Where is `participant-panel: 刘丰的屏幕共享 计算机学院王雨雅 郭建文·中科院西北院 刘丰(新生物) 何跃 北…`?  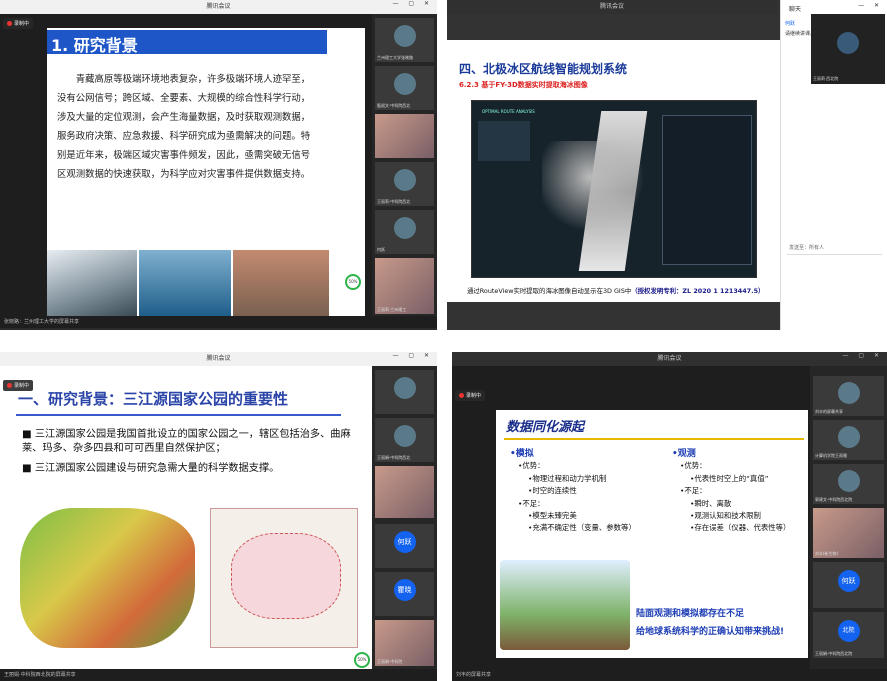 participant-panel: 刘丰的屏幕共享 计算机学院王雨雅 郭建文·中科院西北院 刘丰(新生物) 何跃 北… is located at coordinates (848, 517).